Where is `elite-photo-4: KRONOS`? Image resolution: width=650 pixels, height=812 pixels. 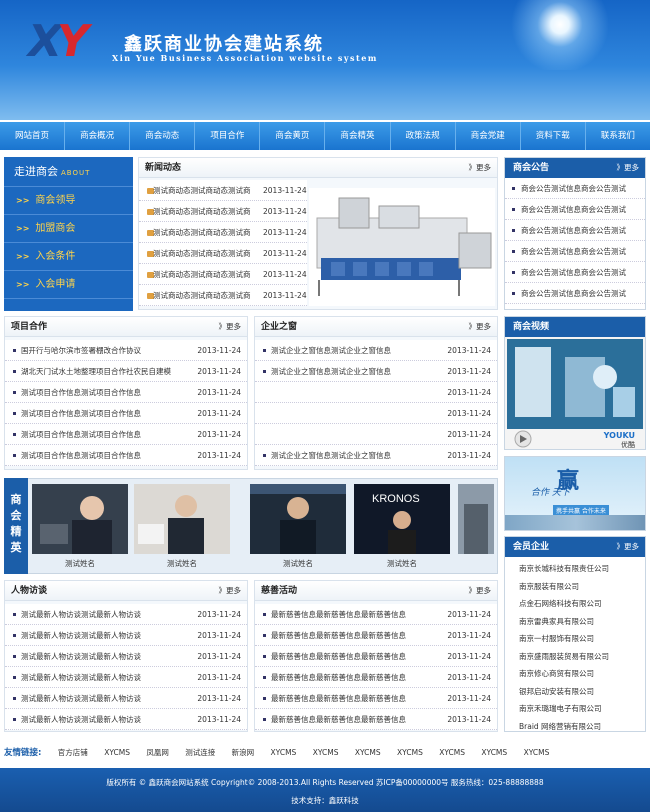
elite-photo-4: KRONOS is located at coordinates (402, 519).